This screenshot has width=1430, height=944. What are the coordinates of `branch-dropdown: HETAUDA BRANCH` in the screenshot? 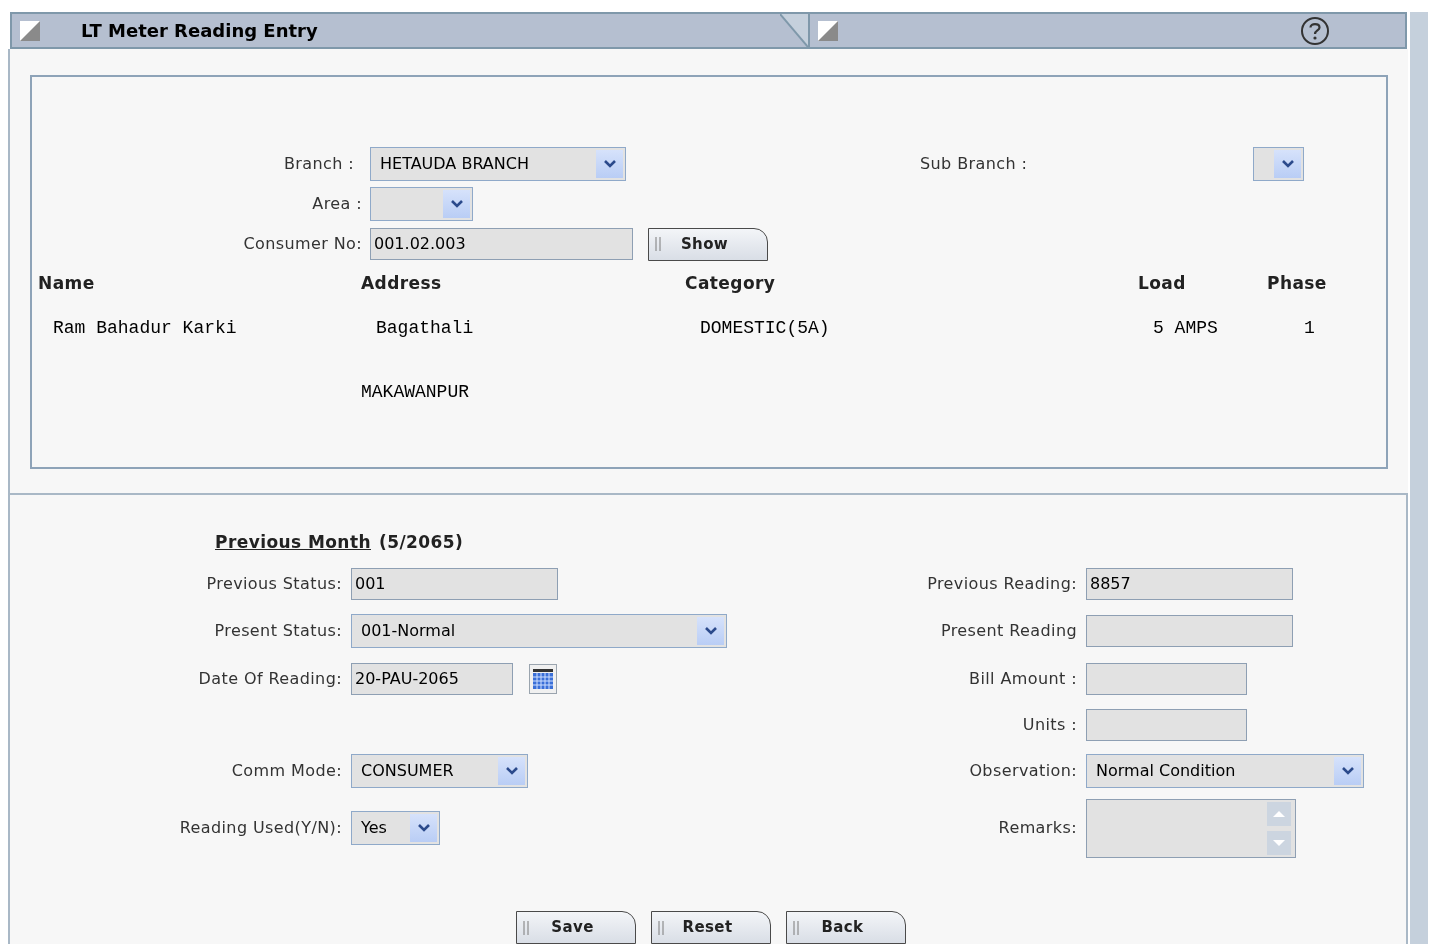 It's located at (498, 164).